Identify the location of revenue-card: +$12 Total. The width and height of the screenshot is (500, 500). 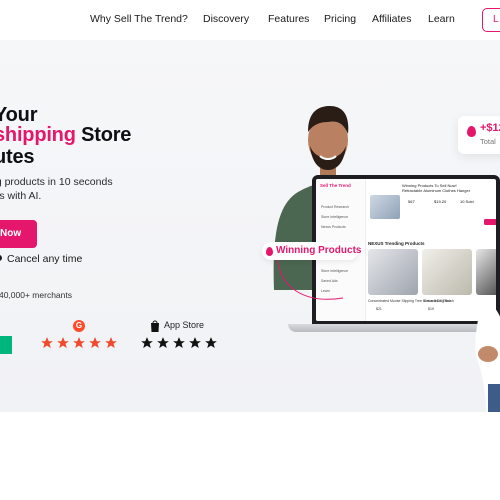
(479, 135).